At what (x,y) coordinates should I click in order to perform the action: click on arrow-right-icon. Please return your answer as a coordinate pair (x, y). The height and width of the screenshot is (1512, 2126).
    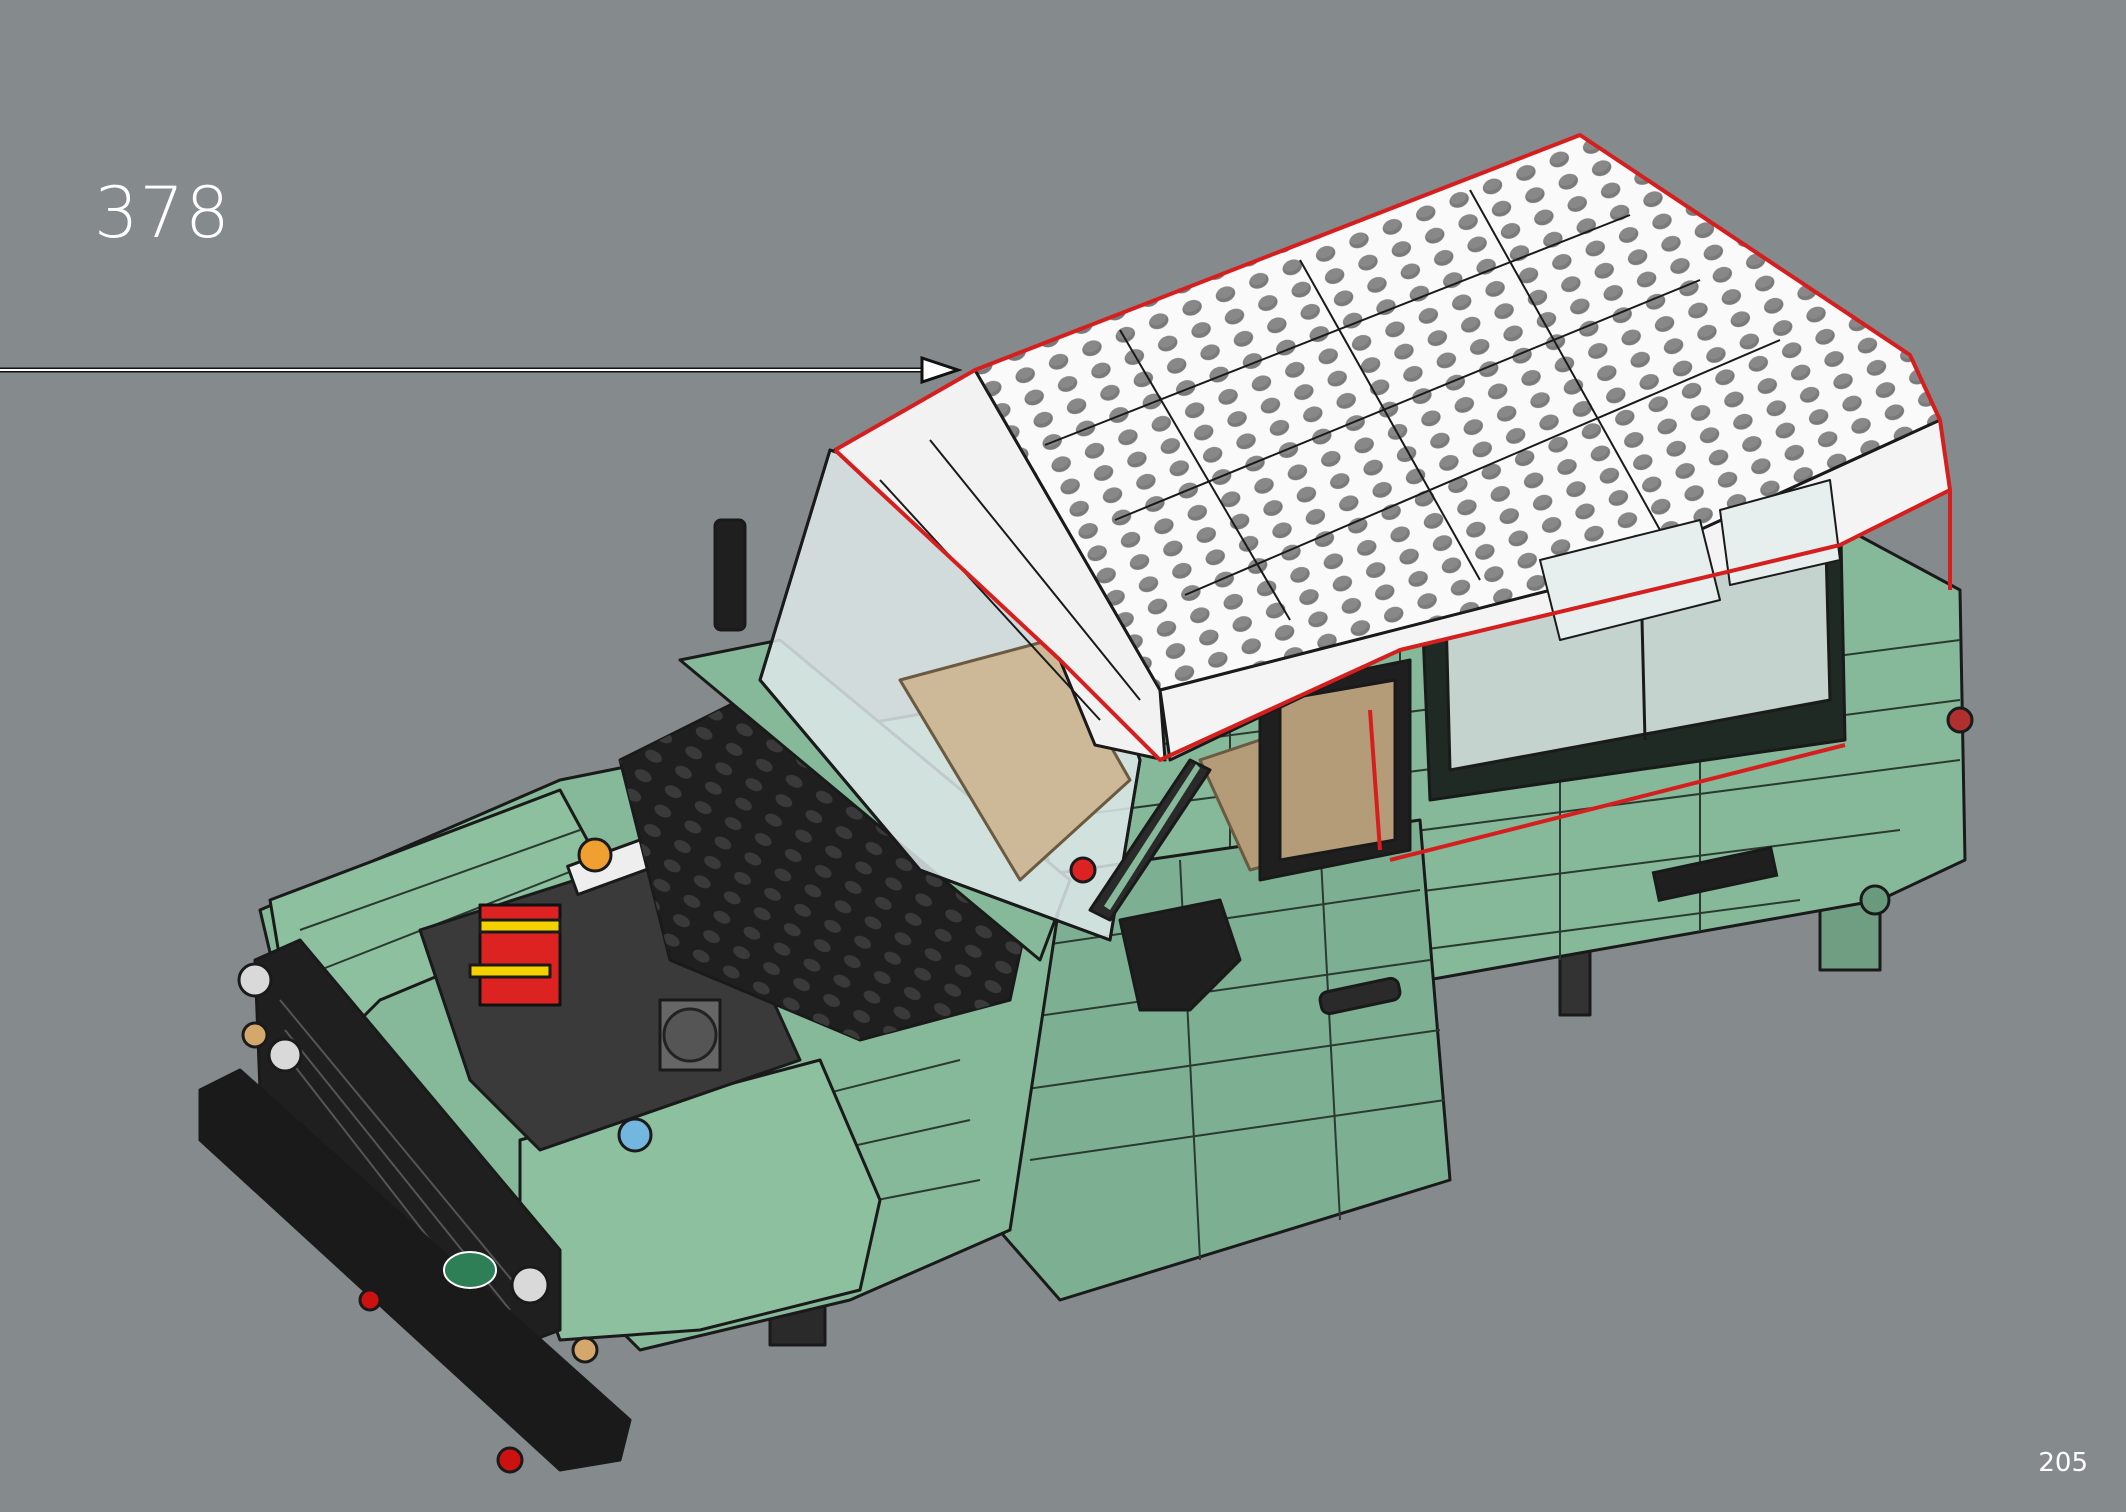
    Looking at the image, I should click on (481, 370).